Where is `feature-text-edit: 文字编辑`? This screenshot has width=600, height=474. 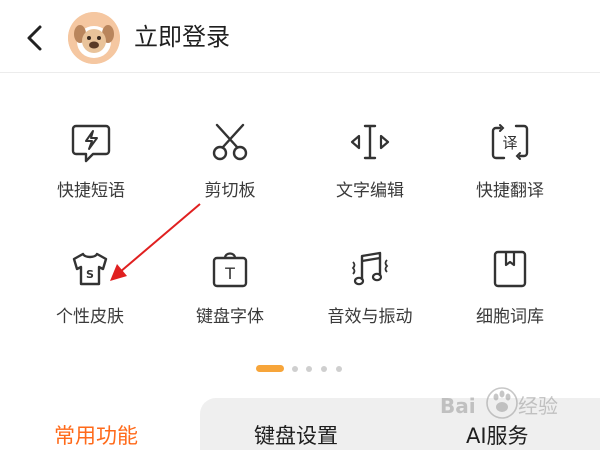
feature-text-edit: 文字编辑 is located at coordinates (370, 182).